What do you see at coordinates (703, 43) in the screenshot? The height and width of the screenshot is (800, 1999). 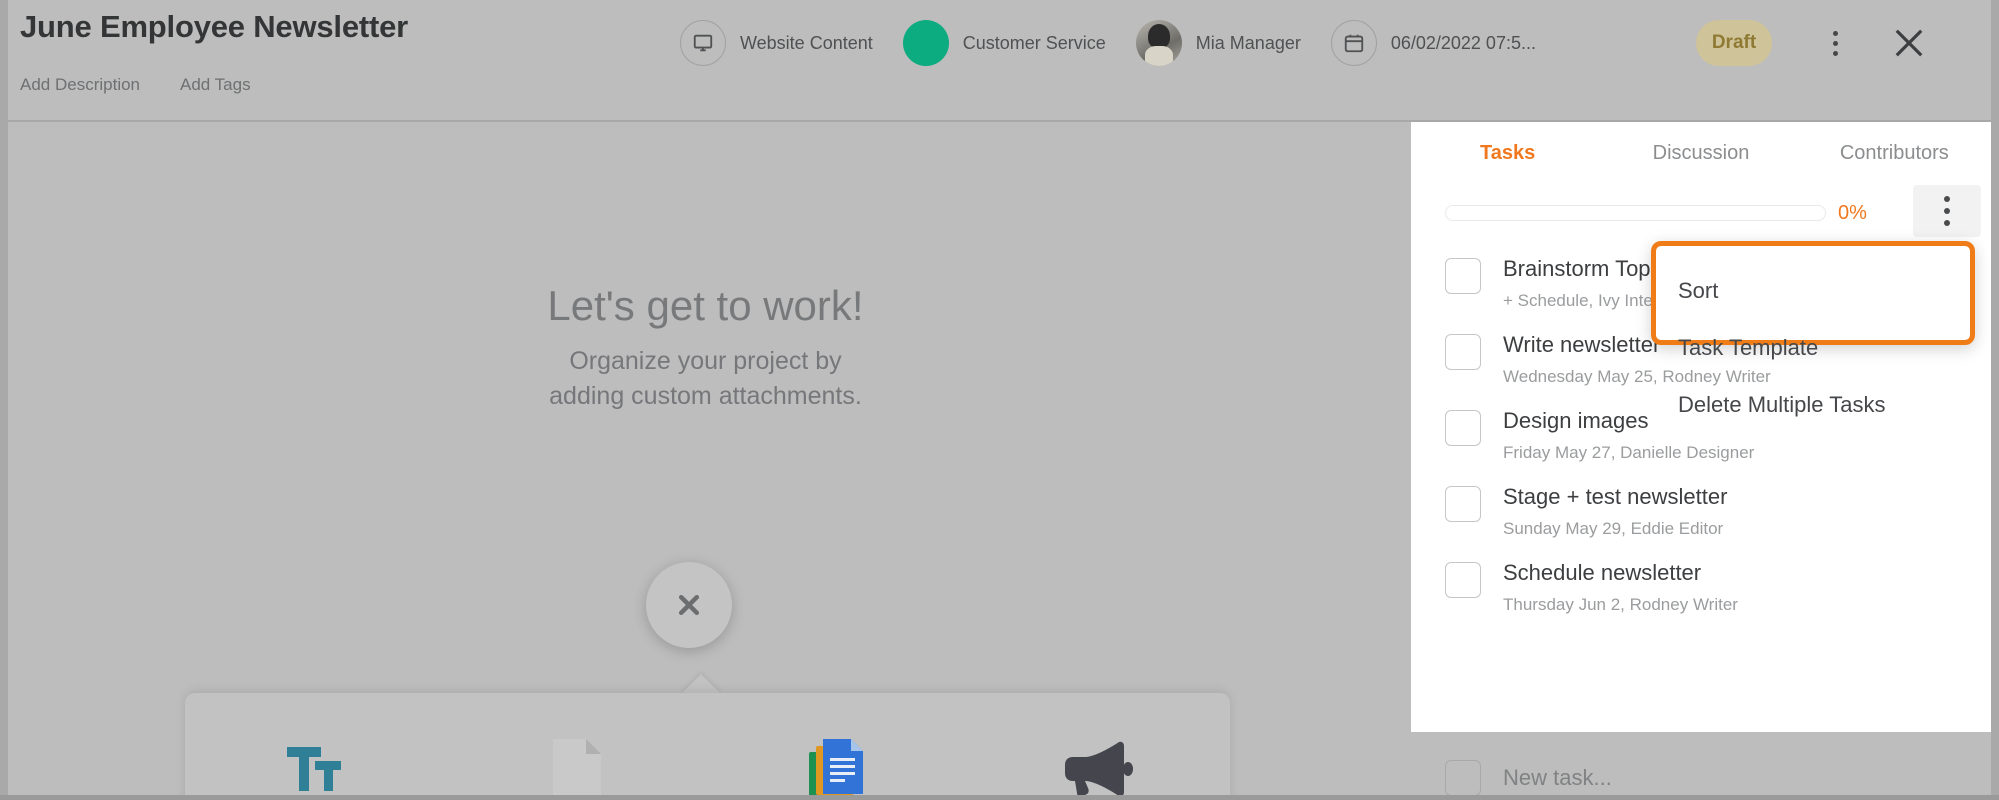 I see `monitor-icon` at bounding box center [703, 43].